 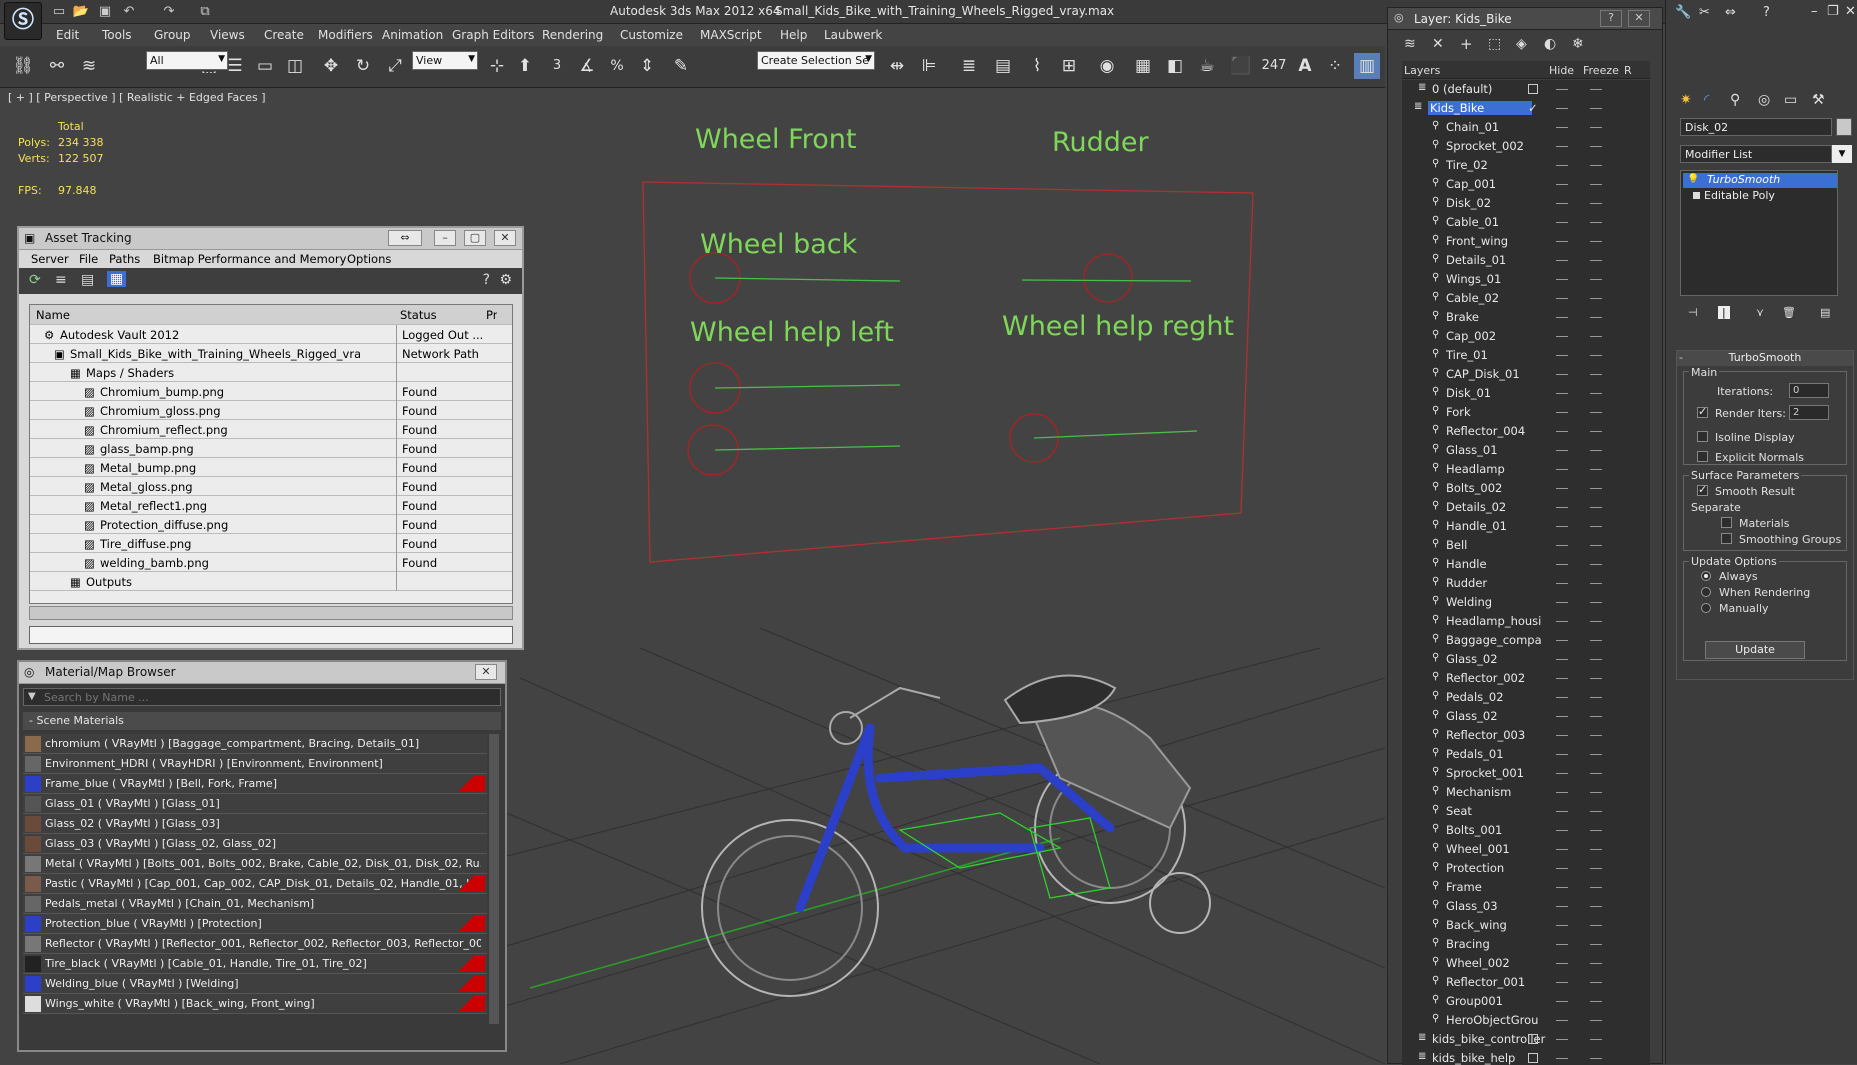 What do you see at coordinates (491, 315) in the screenshot?
I see `col-pr: Pr` at bounding box center [491, 315].